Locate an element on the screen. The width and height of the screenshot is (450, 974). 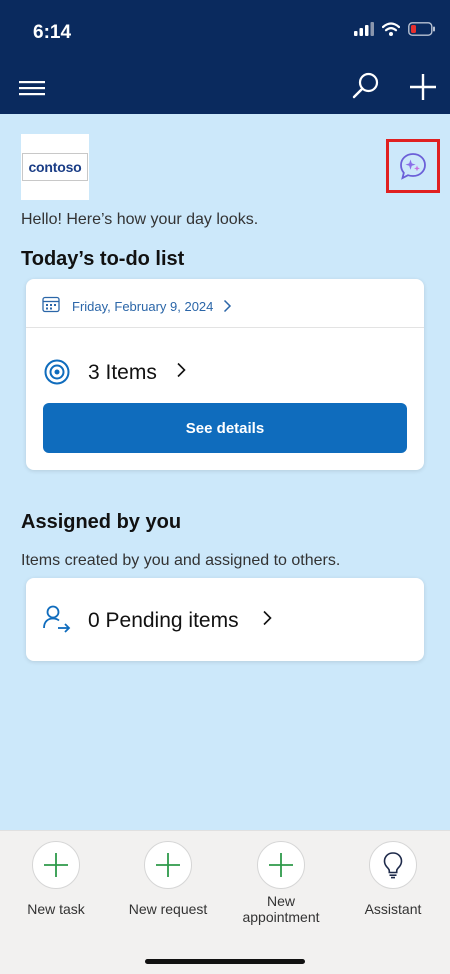
date-row: Friday, February 9, 2024 is located at coordinates (225, 303).